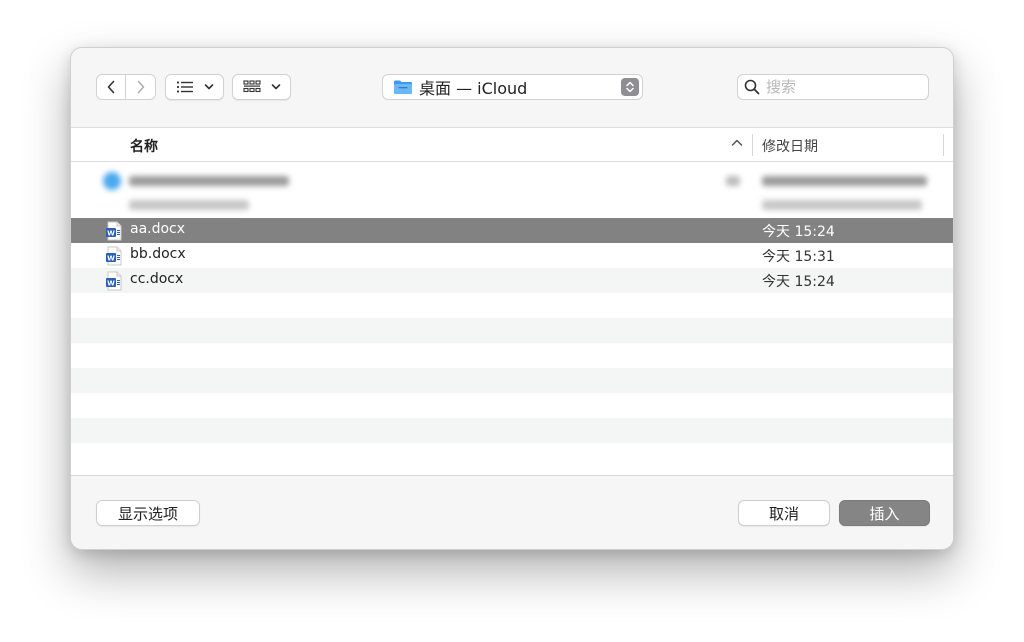 The image size is (1024, 642). I want to click on chevron-right-icon, so click(140, 87).